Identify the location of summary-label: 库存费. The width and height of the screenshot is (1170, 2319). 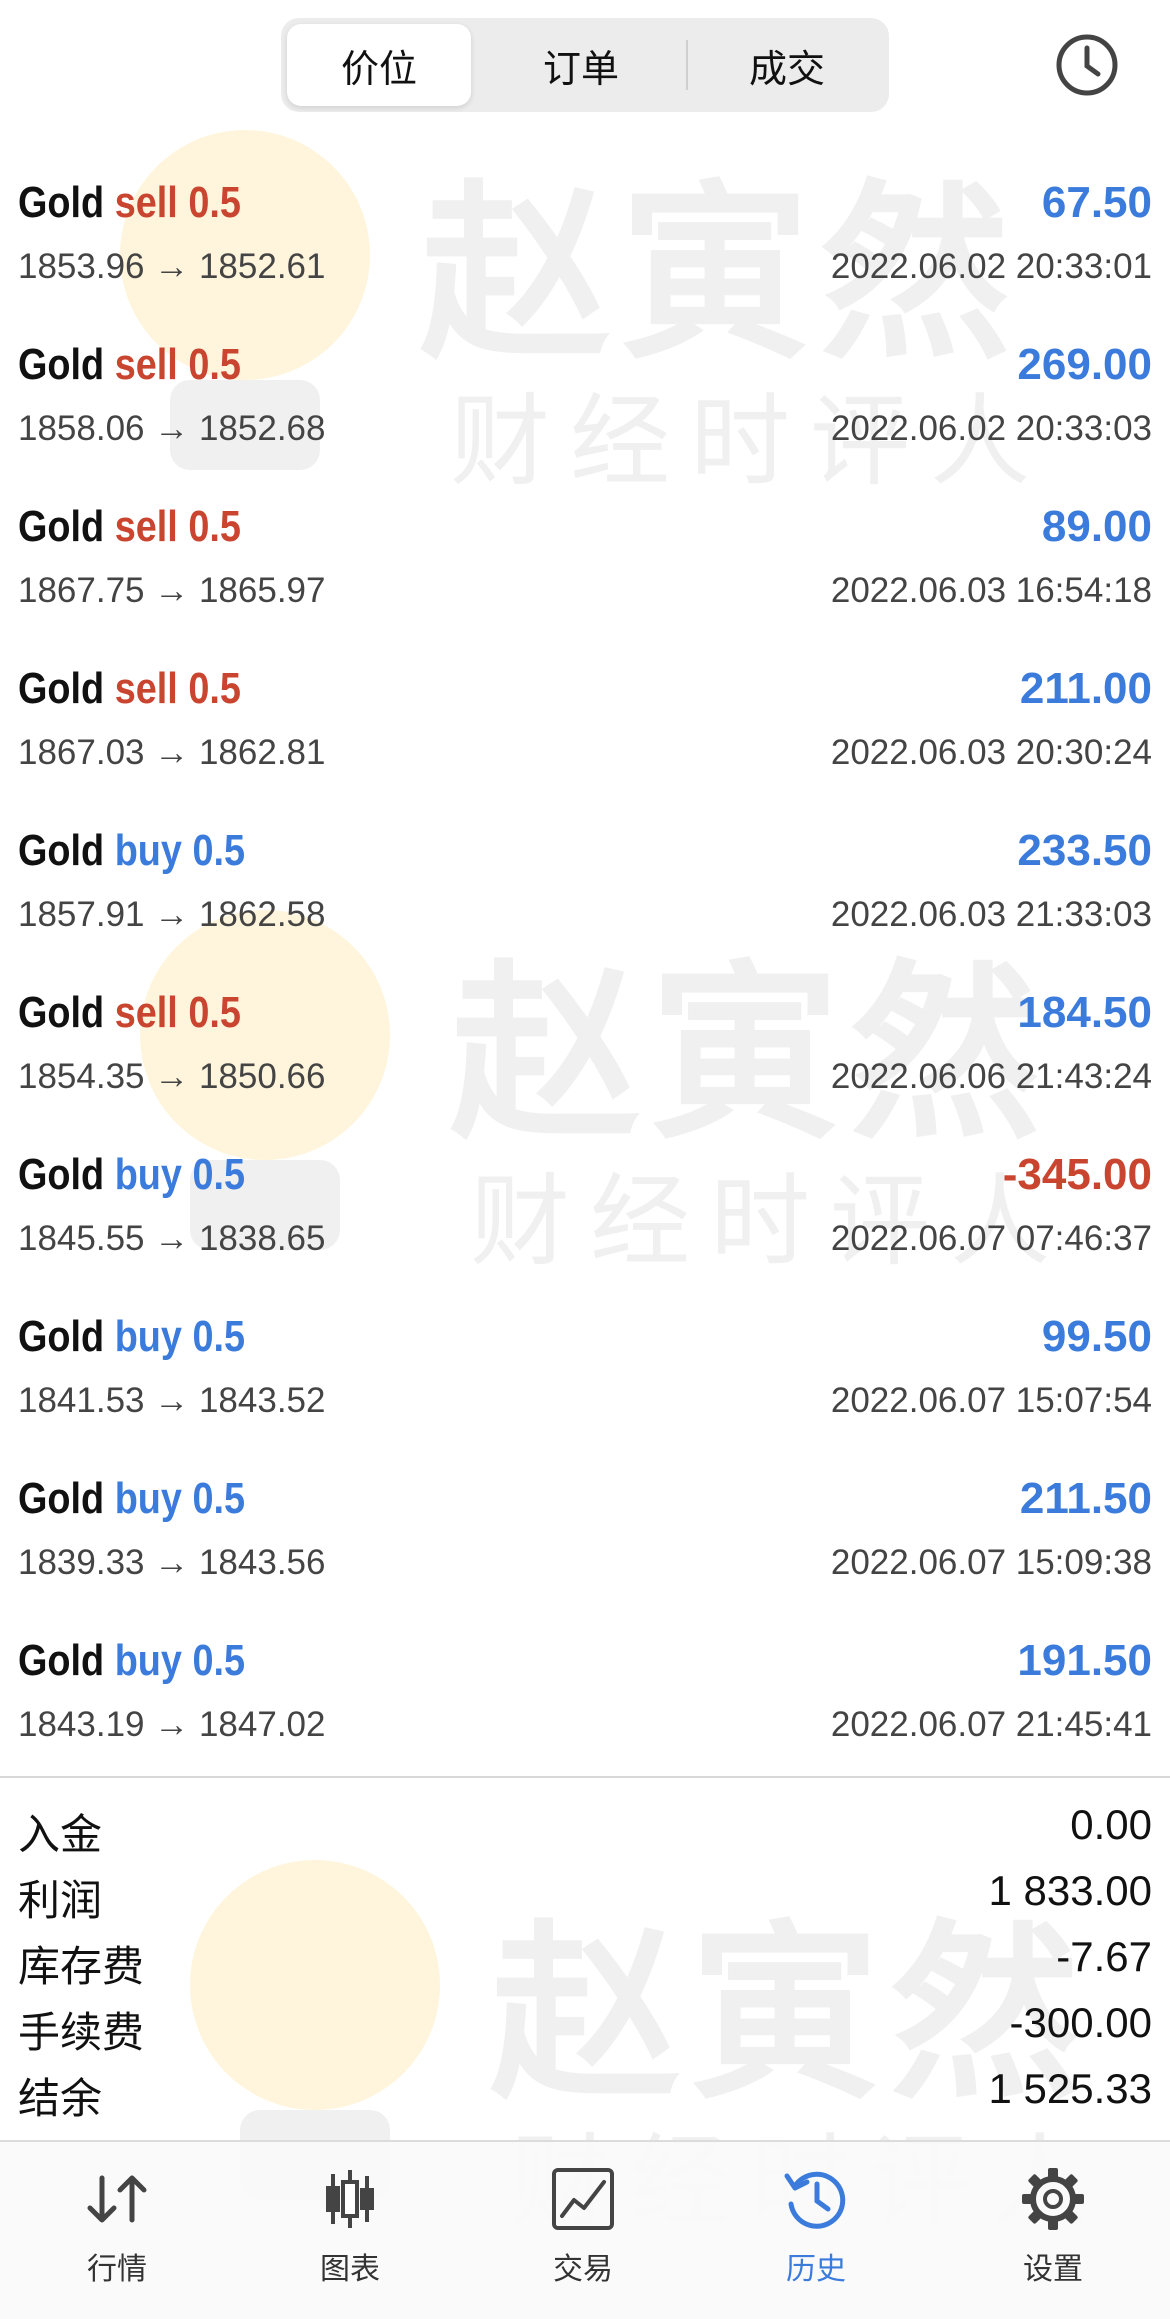
(81, 1966).